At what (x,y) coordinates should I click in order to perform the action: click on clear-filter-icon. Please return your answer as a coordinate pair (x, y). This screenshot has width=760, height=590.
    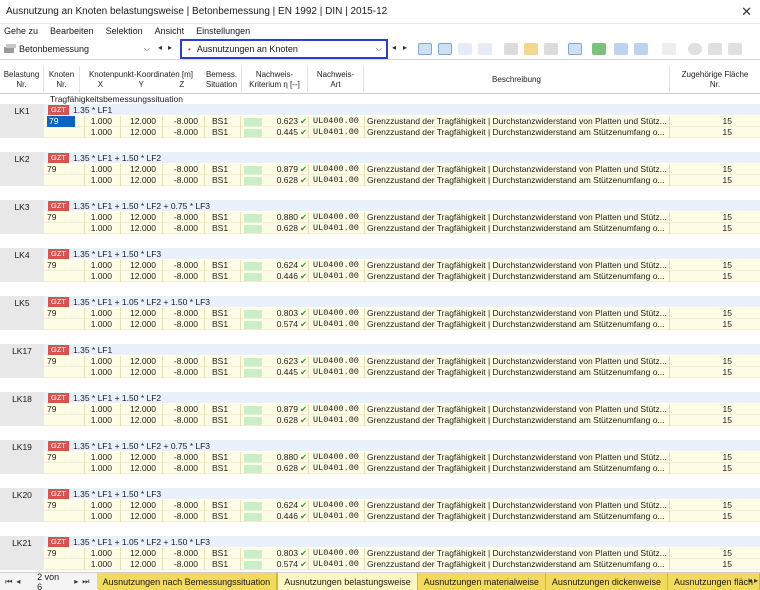
    Looking at the image, I should click on (669, 49).